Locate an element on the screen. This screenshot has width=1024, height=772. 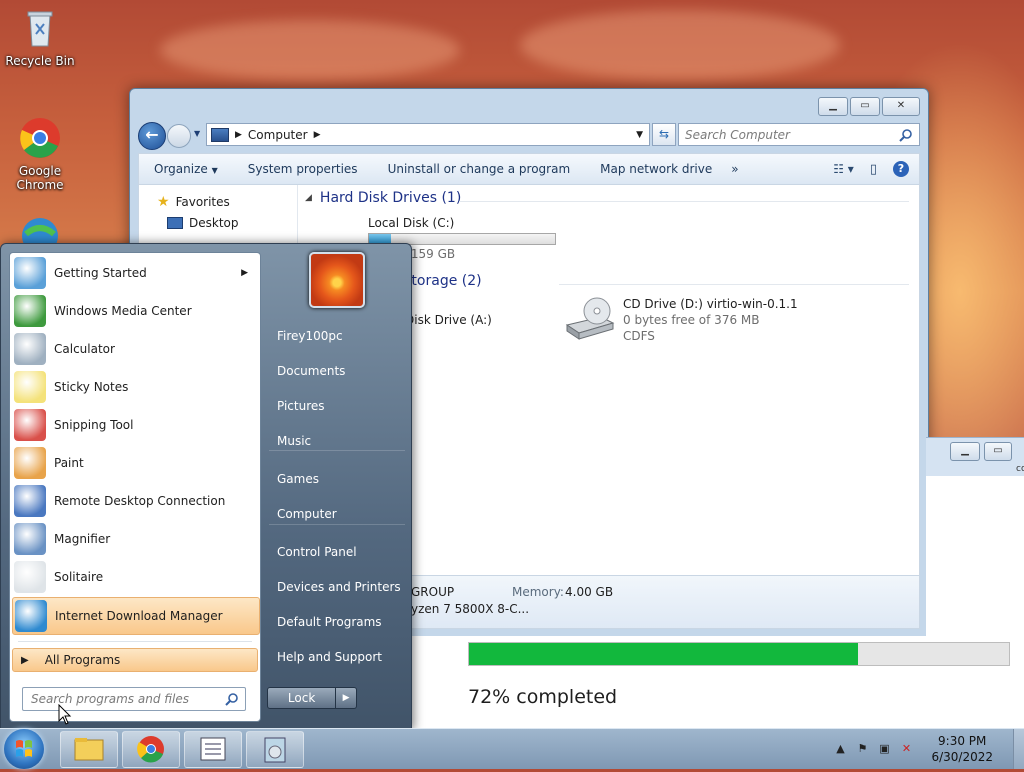
cd-drive-name: CD Drive (D:) virtio-win-0.1.1 is located at coordinates (710, 304).